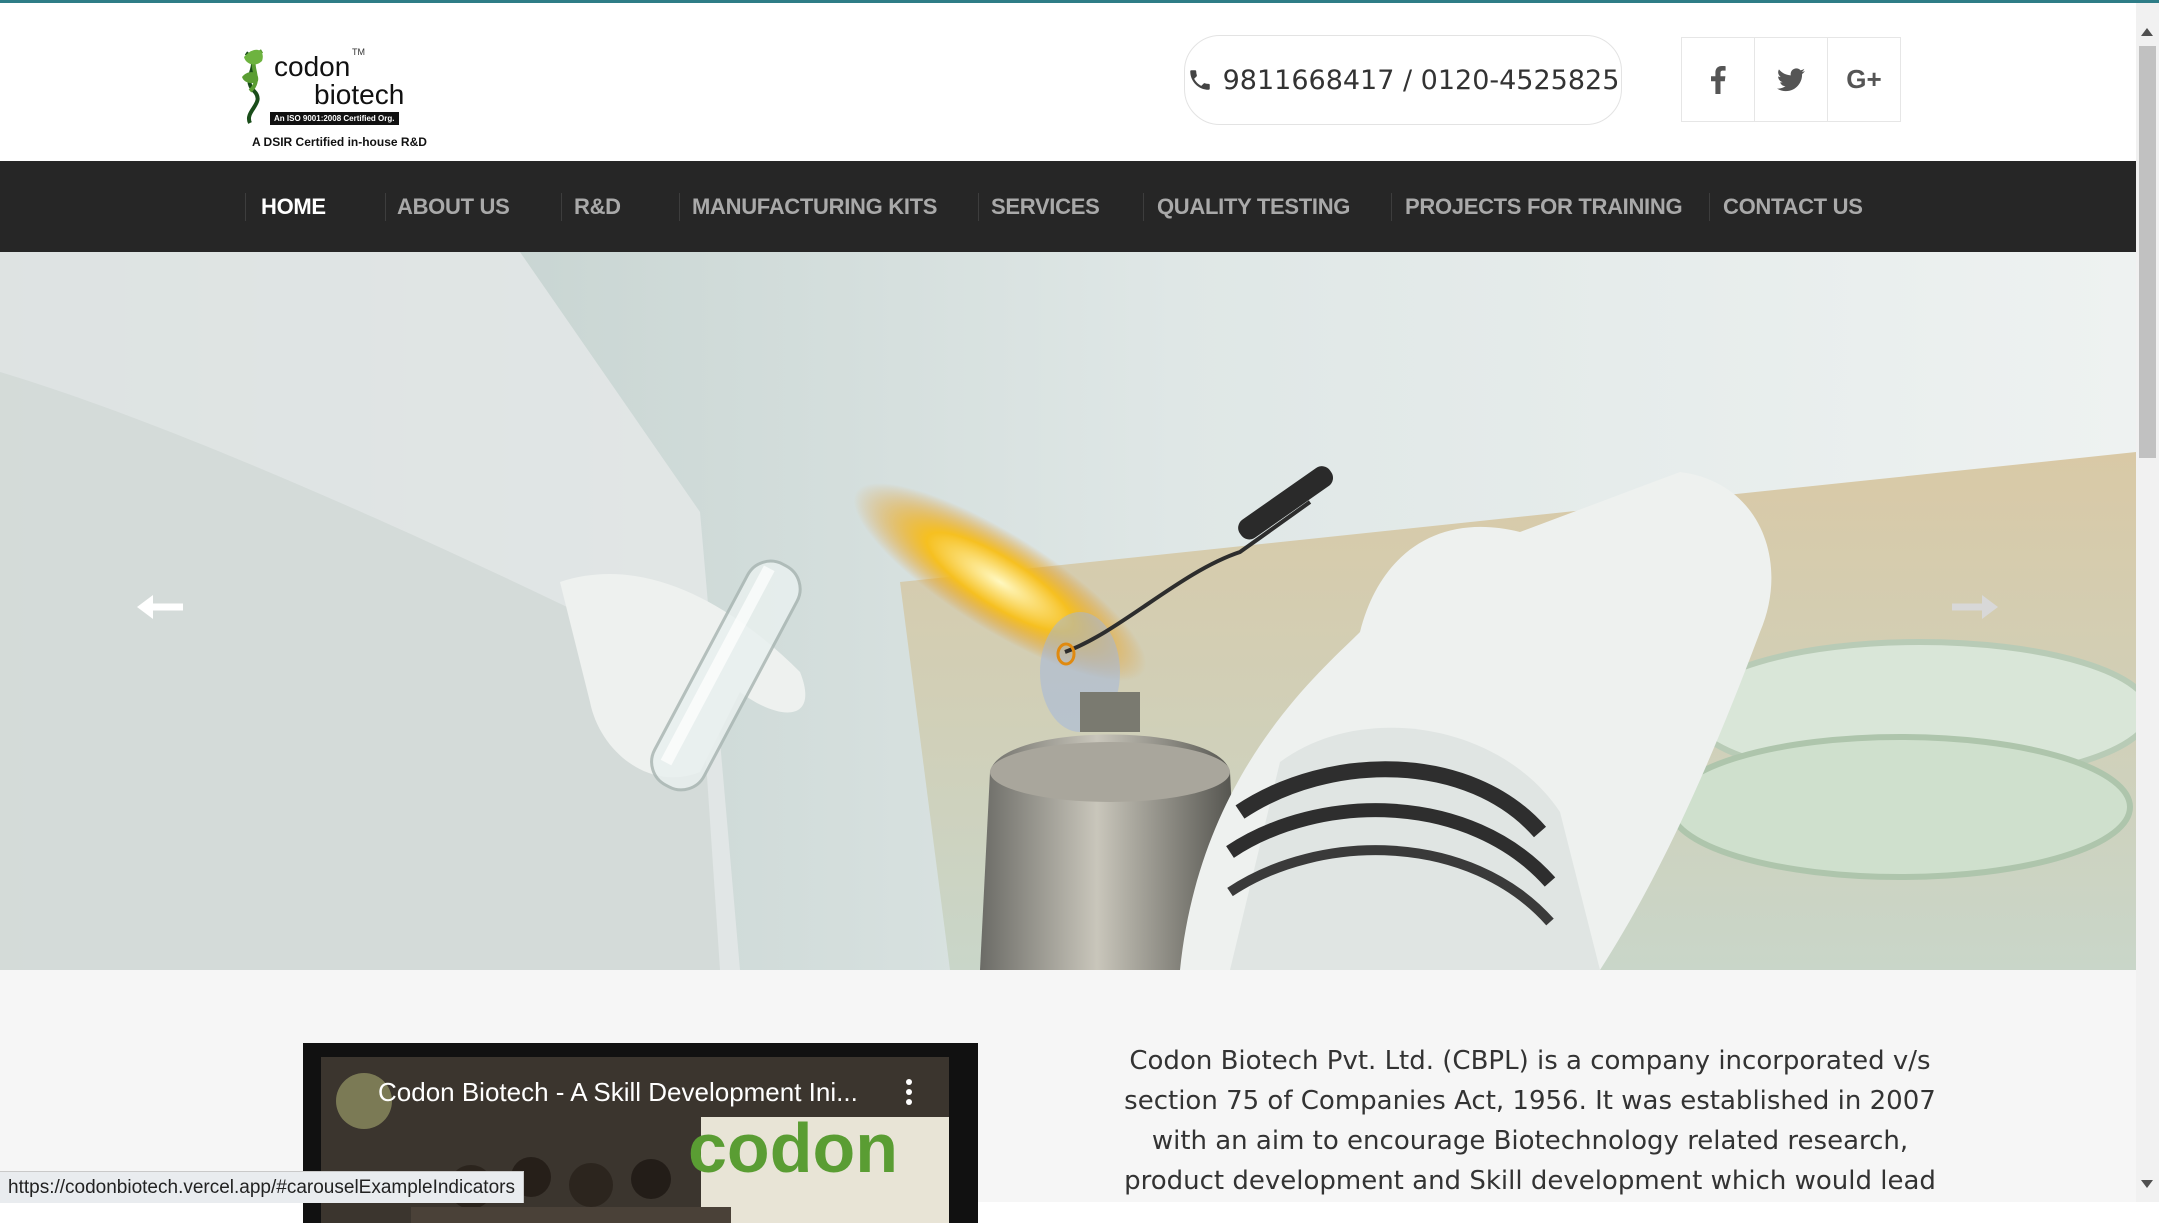 This screenshot has height=1223, width=2159. What do you see at coordinates (1045, 206) in the screenshot?
I see `nav-item-services: SERVICES` at bounding box center [1045, 206].